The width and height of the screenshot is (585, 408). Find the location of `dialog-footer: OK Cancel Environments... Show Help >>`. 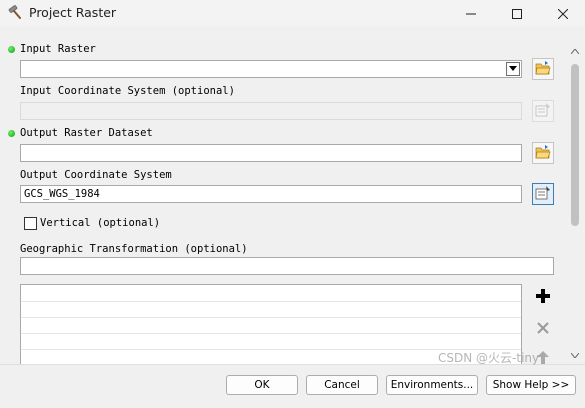

dialog-footer: OK Cancel Environments... Show Help >> is located at coordinates (292, 386).